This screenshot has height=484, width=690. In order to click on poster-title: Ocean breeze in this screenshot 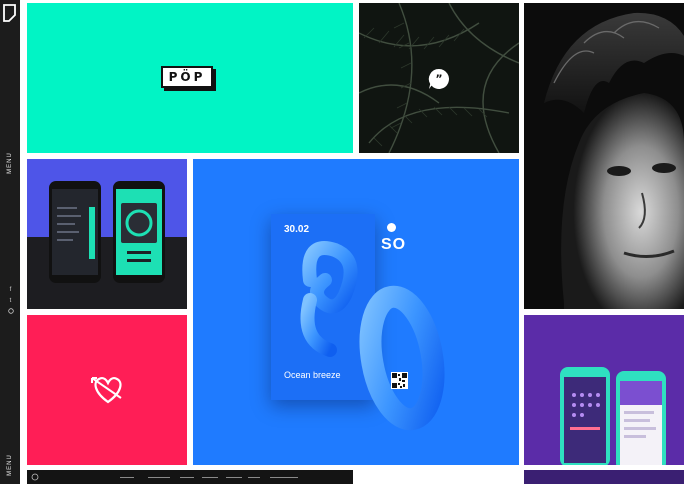, I will do `click(312, 375)`.